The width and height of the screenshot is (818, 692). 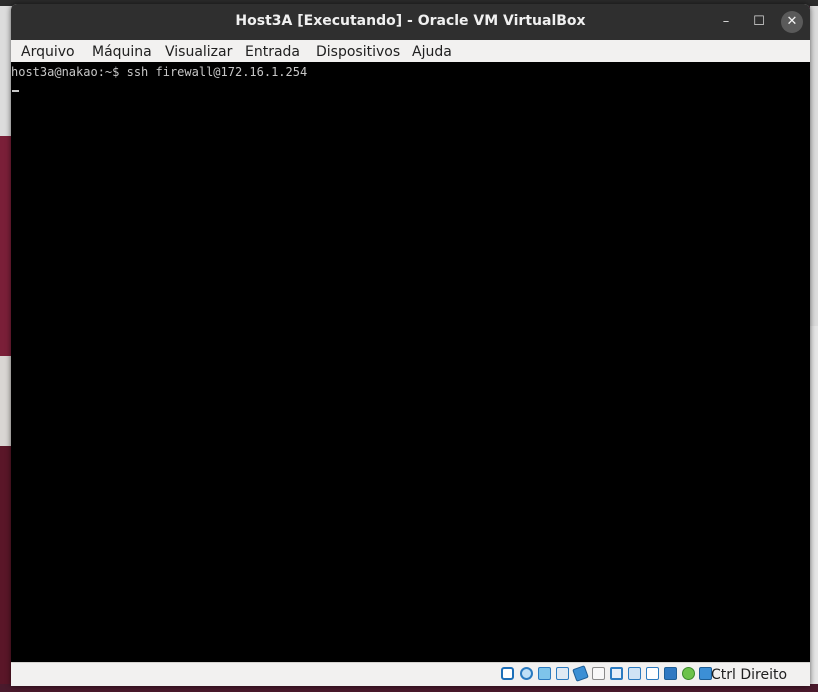 I want to click on status-bar: Ctrl Direito, so click(x=410, y=674).